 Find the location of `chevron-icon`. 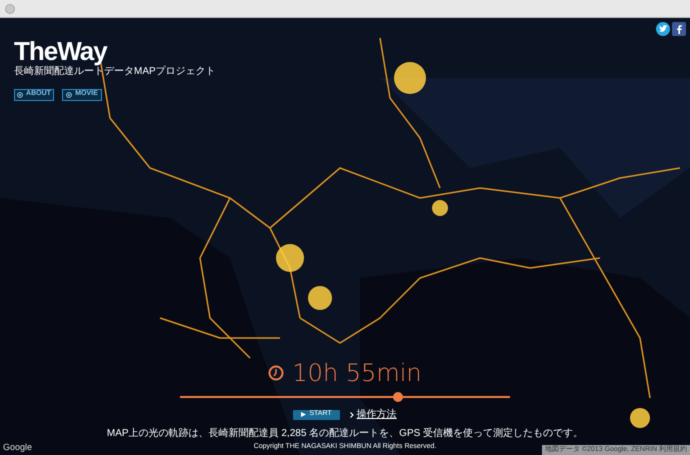

chevron-icon is located at coordinates (352, 415).